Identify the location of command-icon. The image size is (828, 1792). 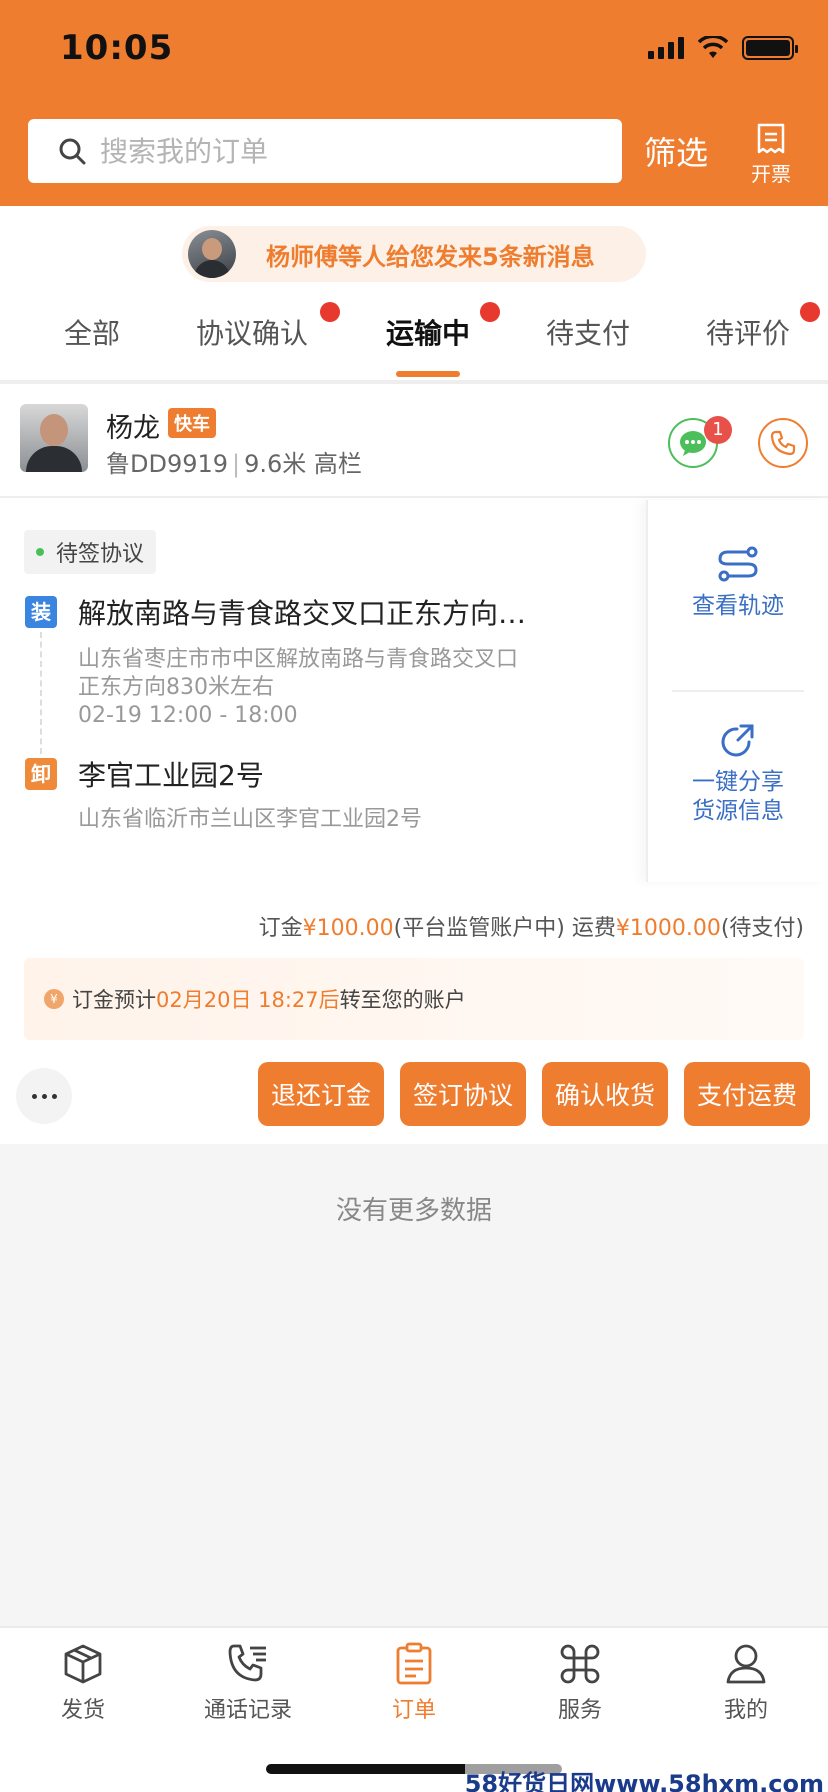
(580, 1664).